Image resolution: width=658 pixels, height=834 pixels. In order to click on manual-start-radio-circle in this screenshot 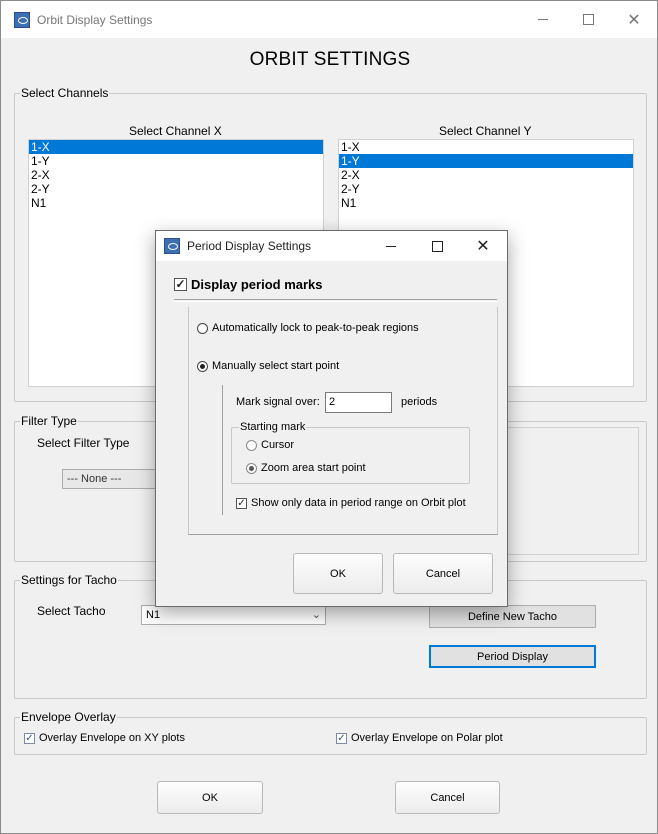, I will do `click(202, 366)`.